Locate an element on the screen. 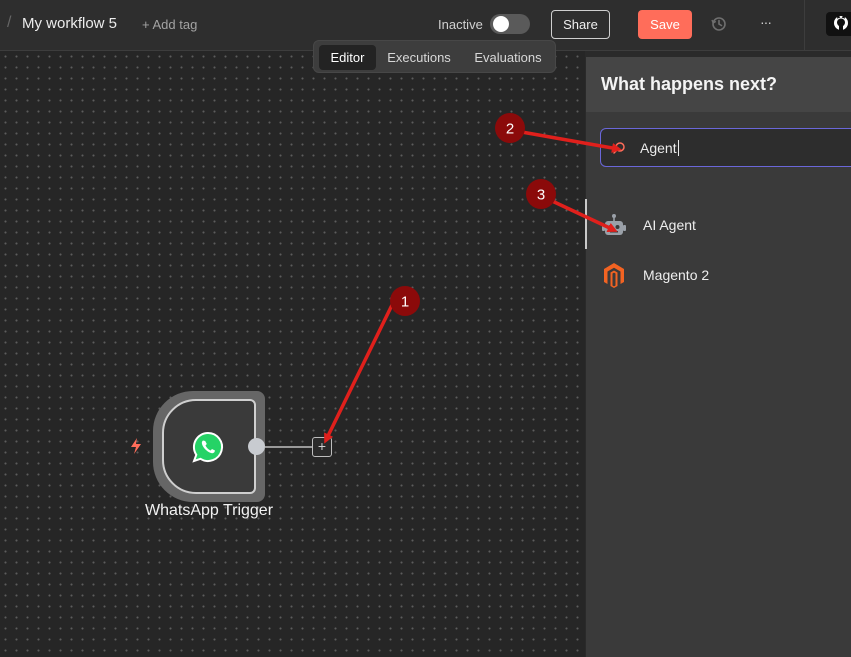  tab-executions: Executions is located at coordinates (419, 57).